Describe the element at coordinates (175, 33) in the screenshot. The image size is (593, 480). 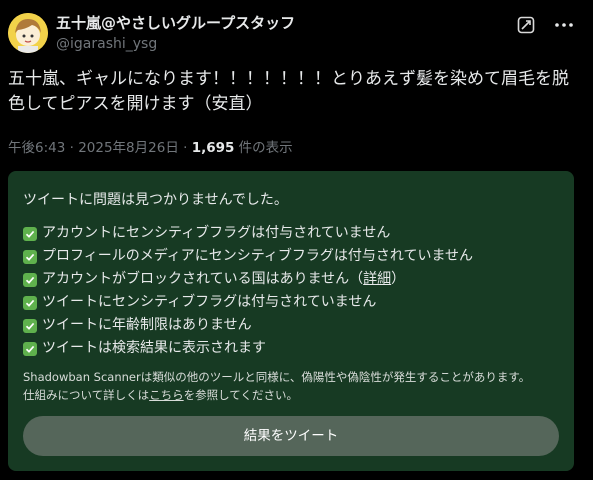
I see `author-block: 五十嵐@やさしいグループスタッフ @igarashi_ysg` at that location.